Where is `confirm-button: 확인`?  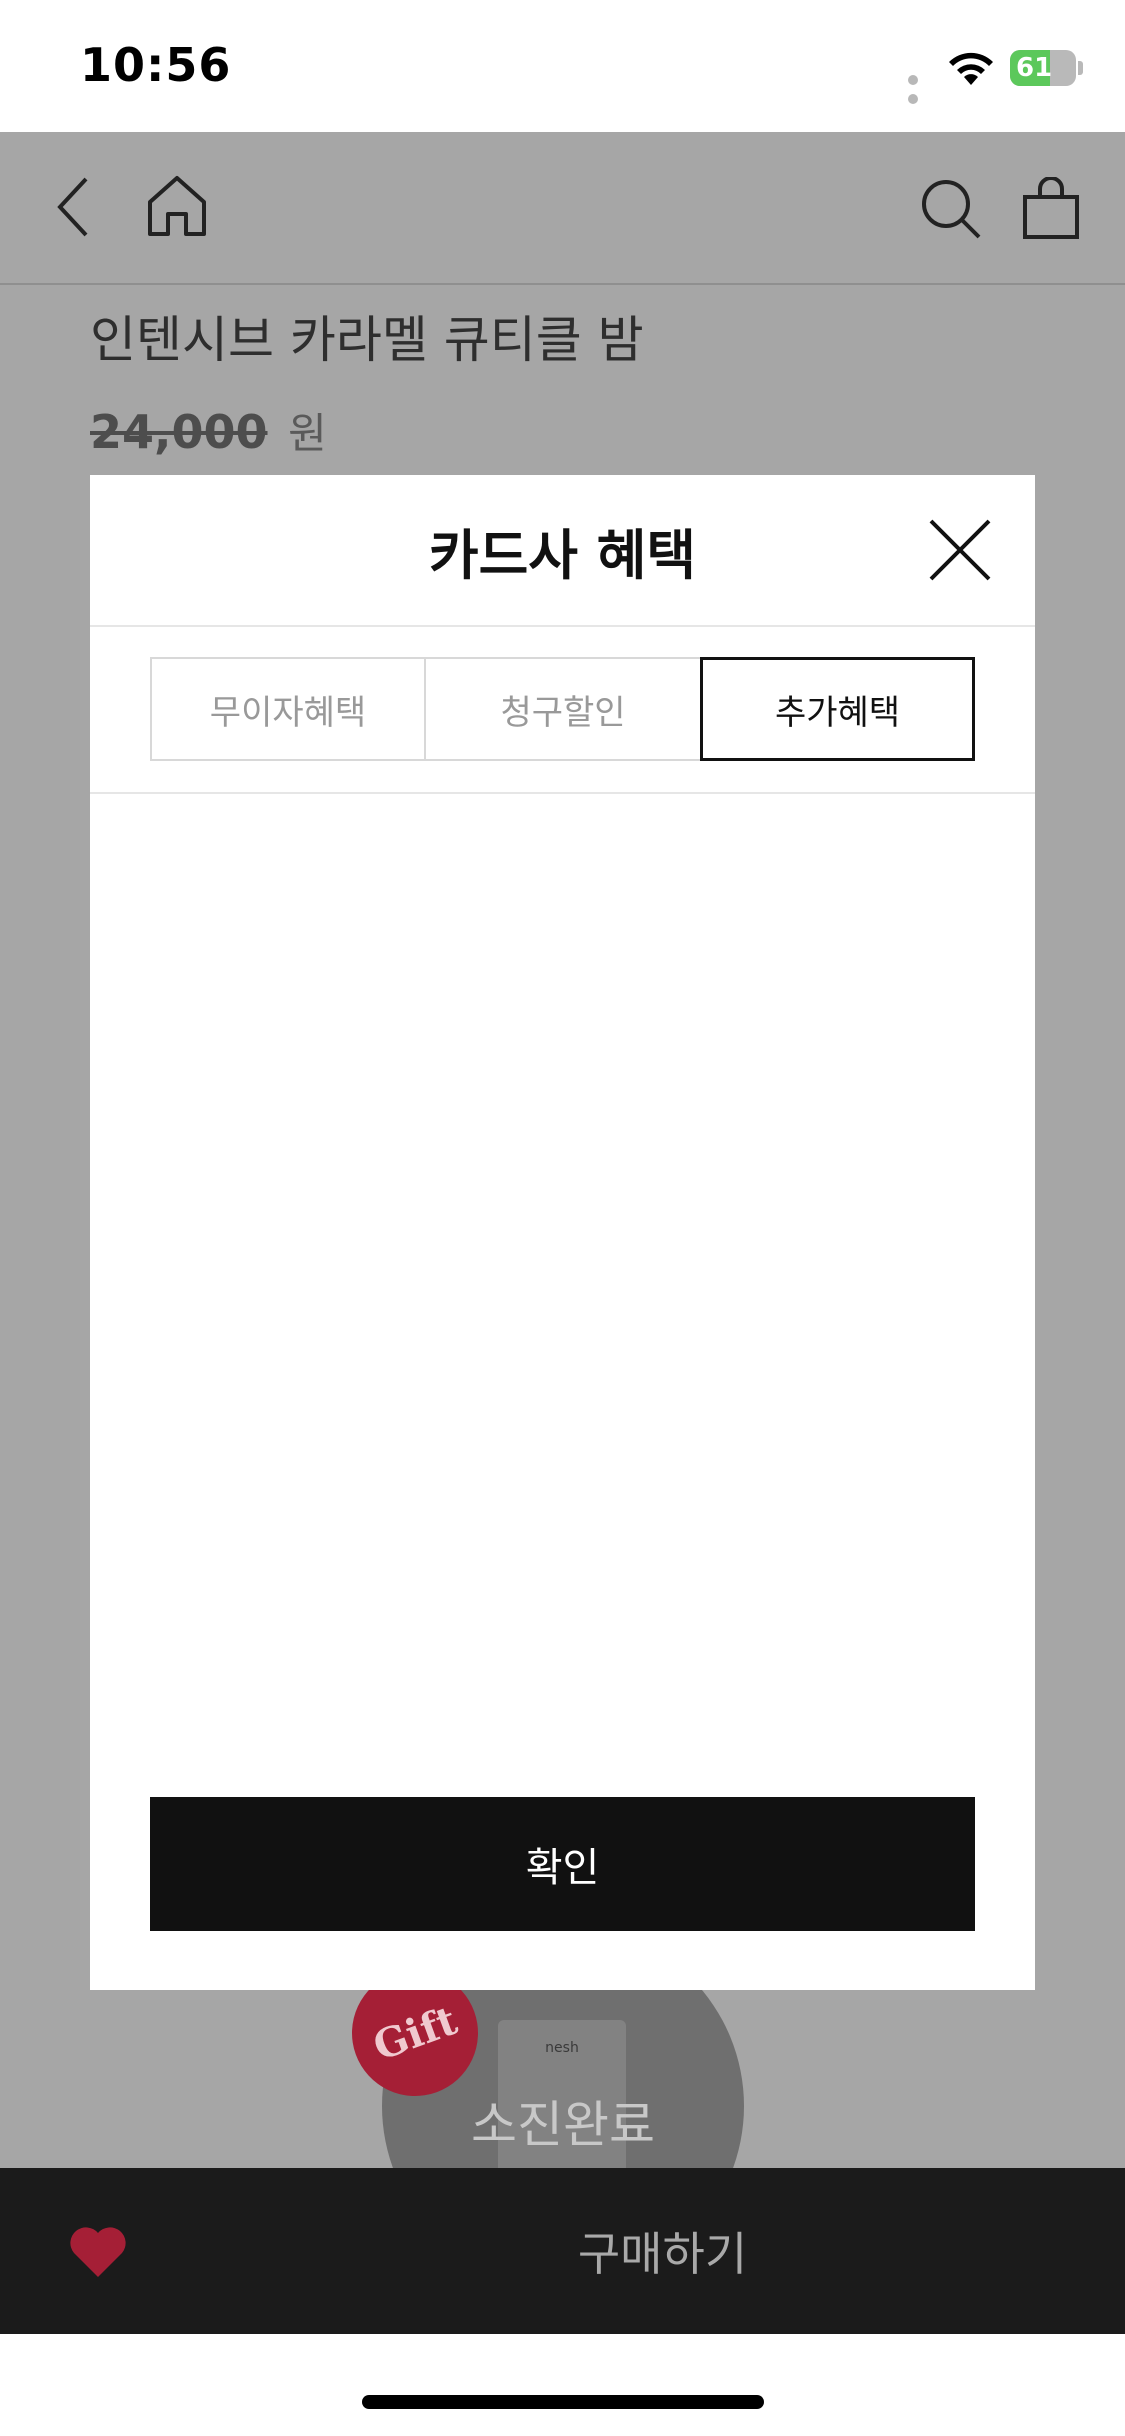 confirm-button: 확인 is located at coordinates (562, 1864).